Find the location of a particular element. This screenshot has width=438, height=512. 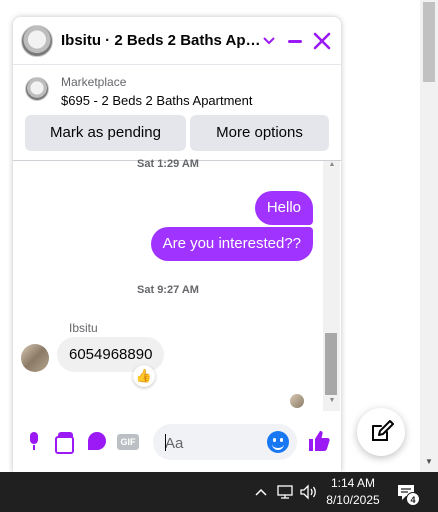

message-timestamp: Sat 1:29 AM is located at coordinates (168, 164).